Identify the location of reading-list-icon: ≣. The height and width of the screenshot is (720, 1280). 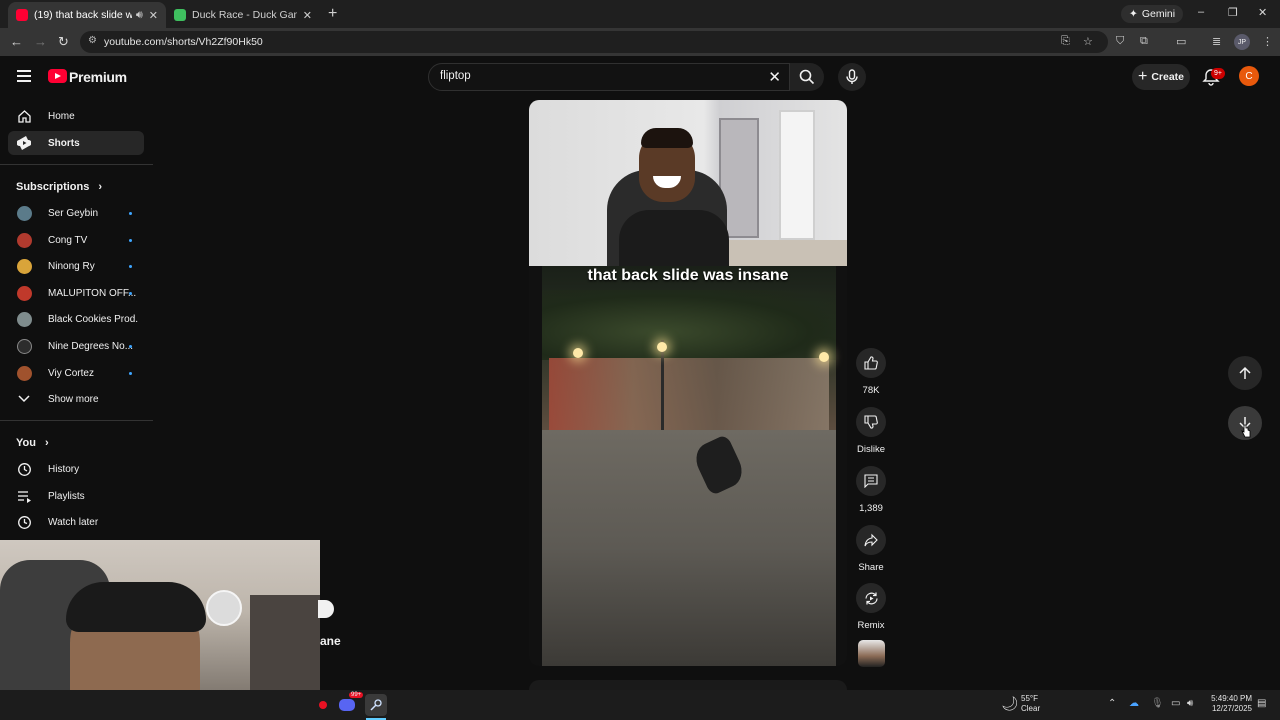
(1216, 41).